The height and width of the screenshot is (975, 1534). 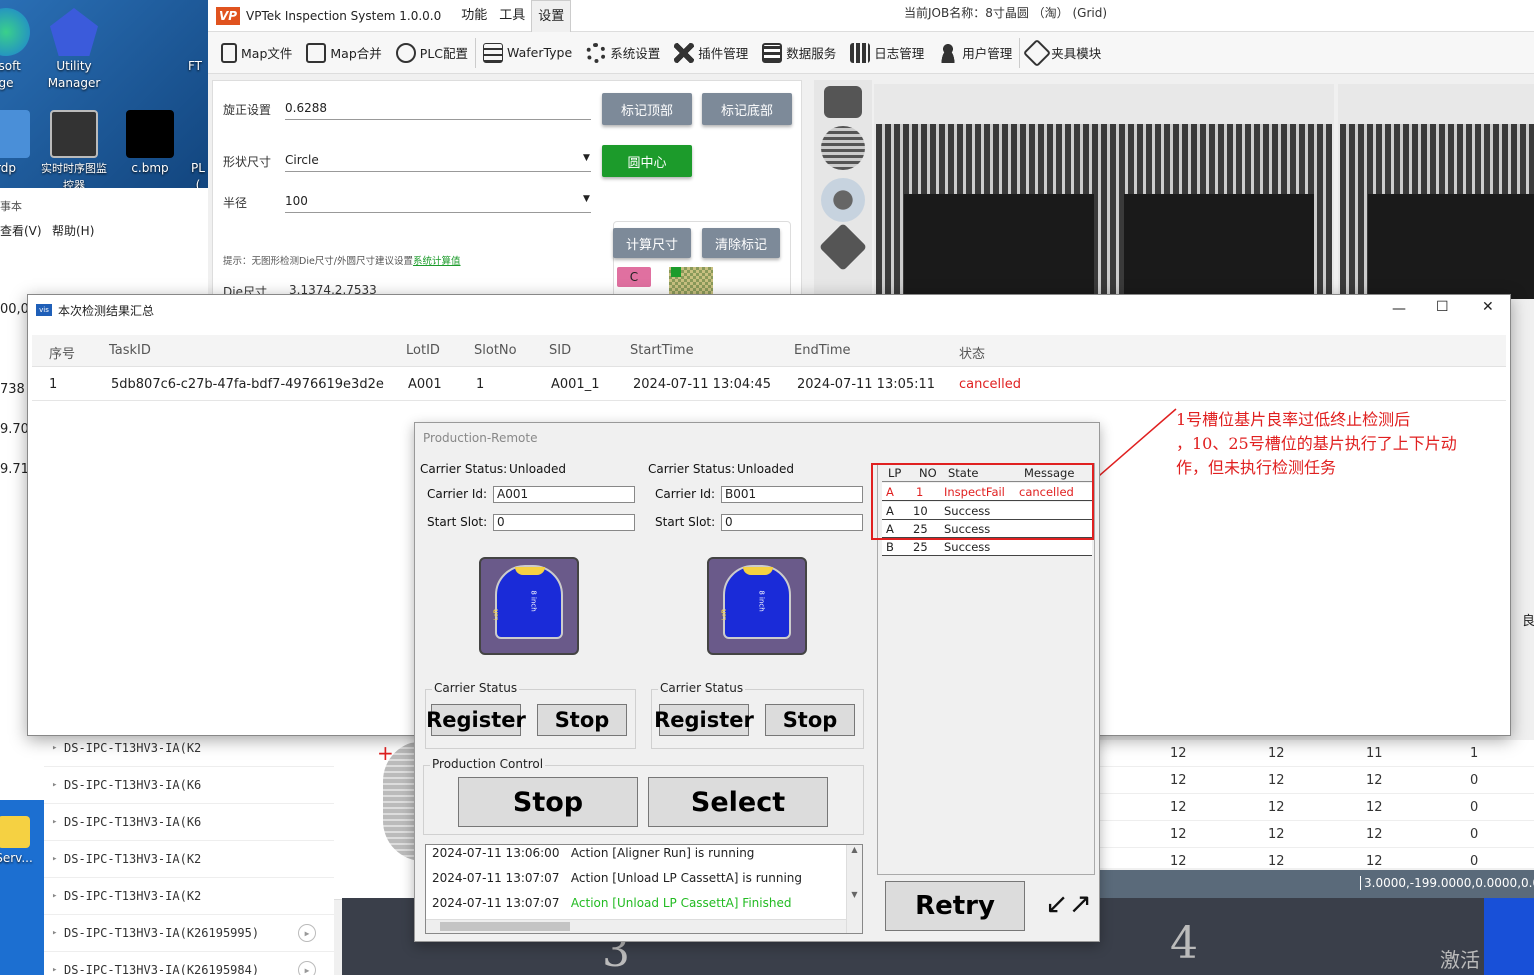 What do you see at coordinates (738, 802) in the screenshot?
I see `control-select-button: Select` at bounding box center [738, 802].